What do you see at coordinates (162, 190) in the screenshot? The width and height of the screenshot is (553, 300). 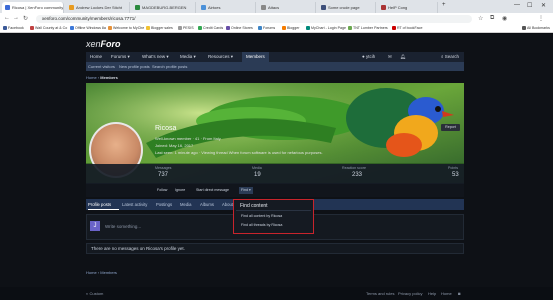 I see `follow-button: Follow` at bounding box center [162, 190].